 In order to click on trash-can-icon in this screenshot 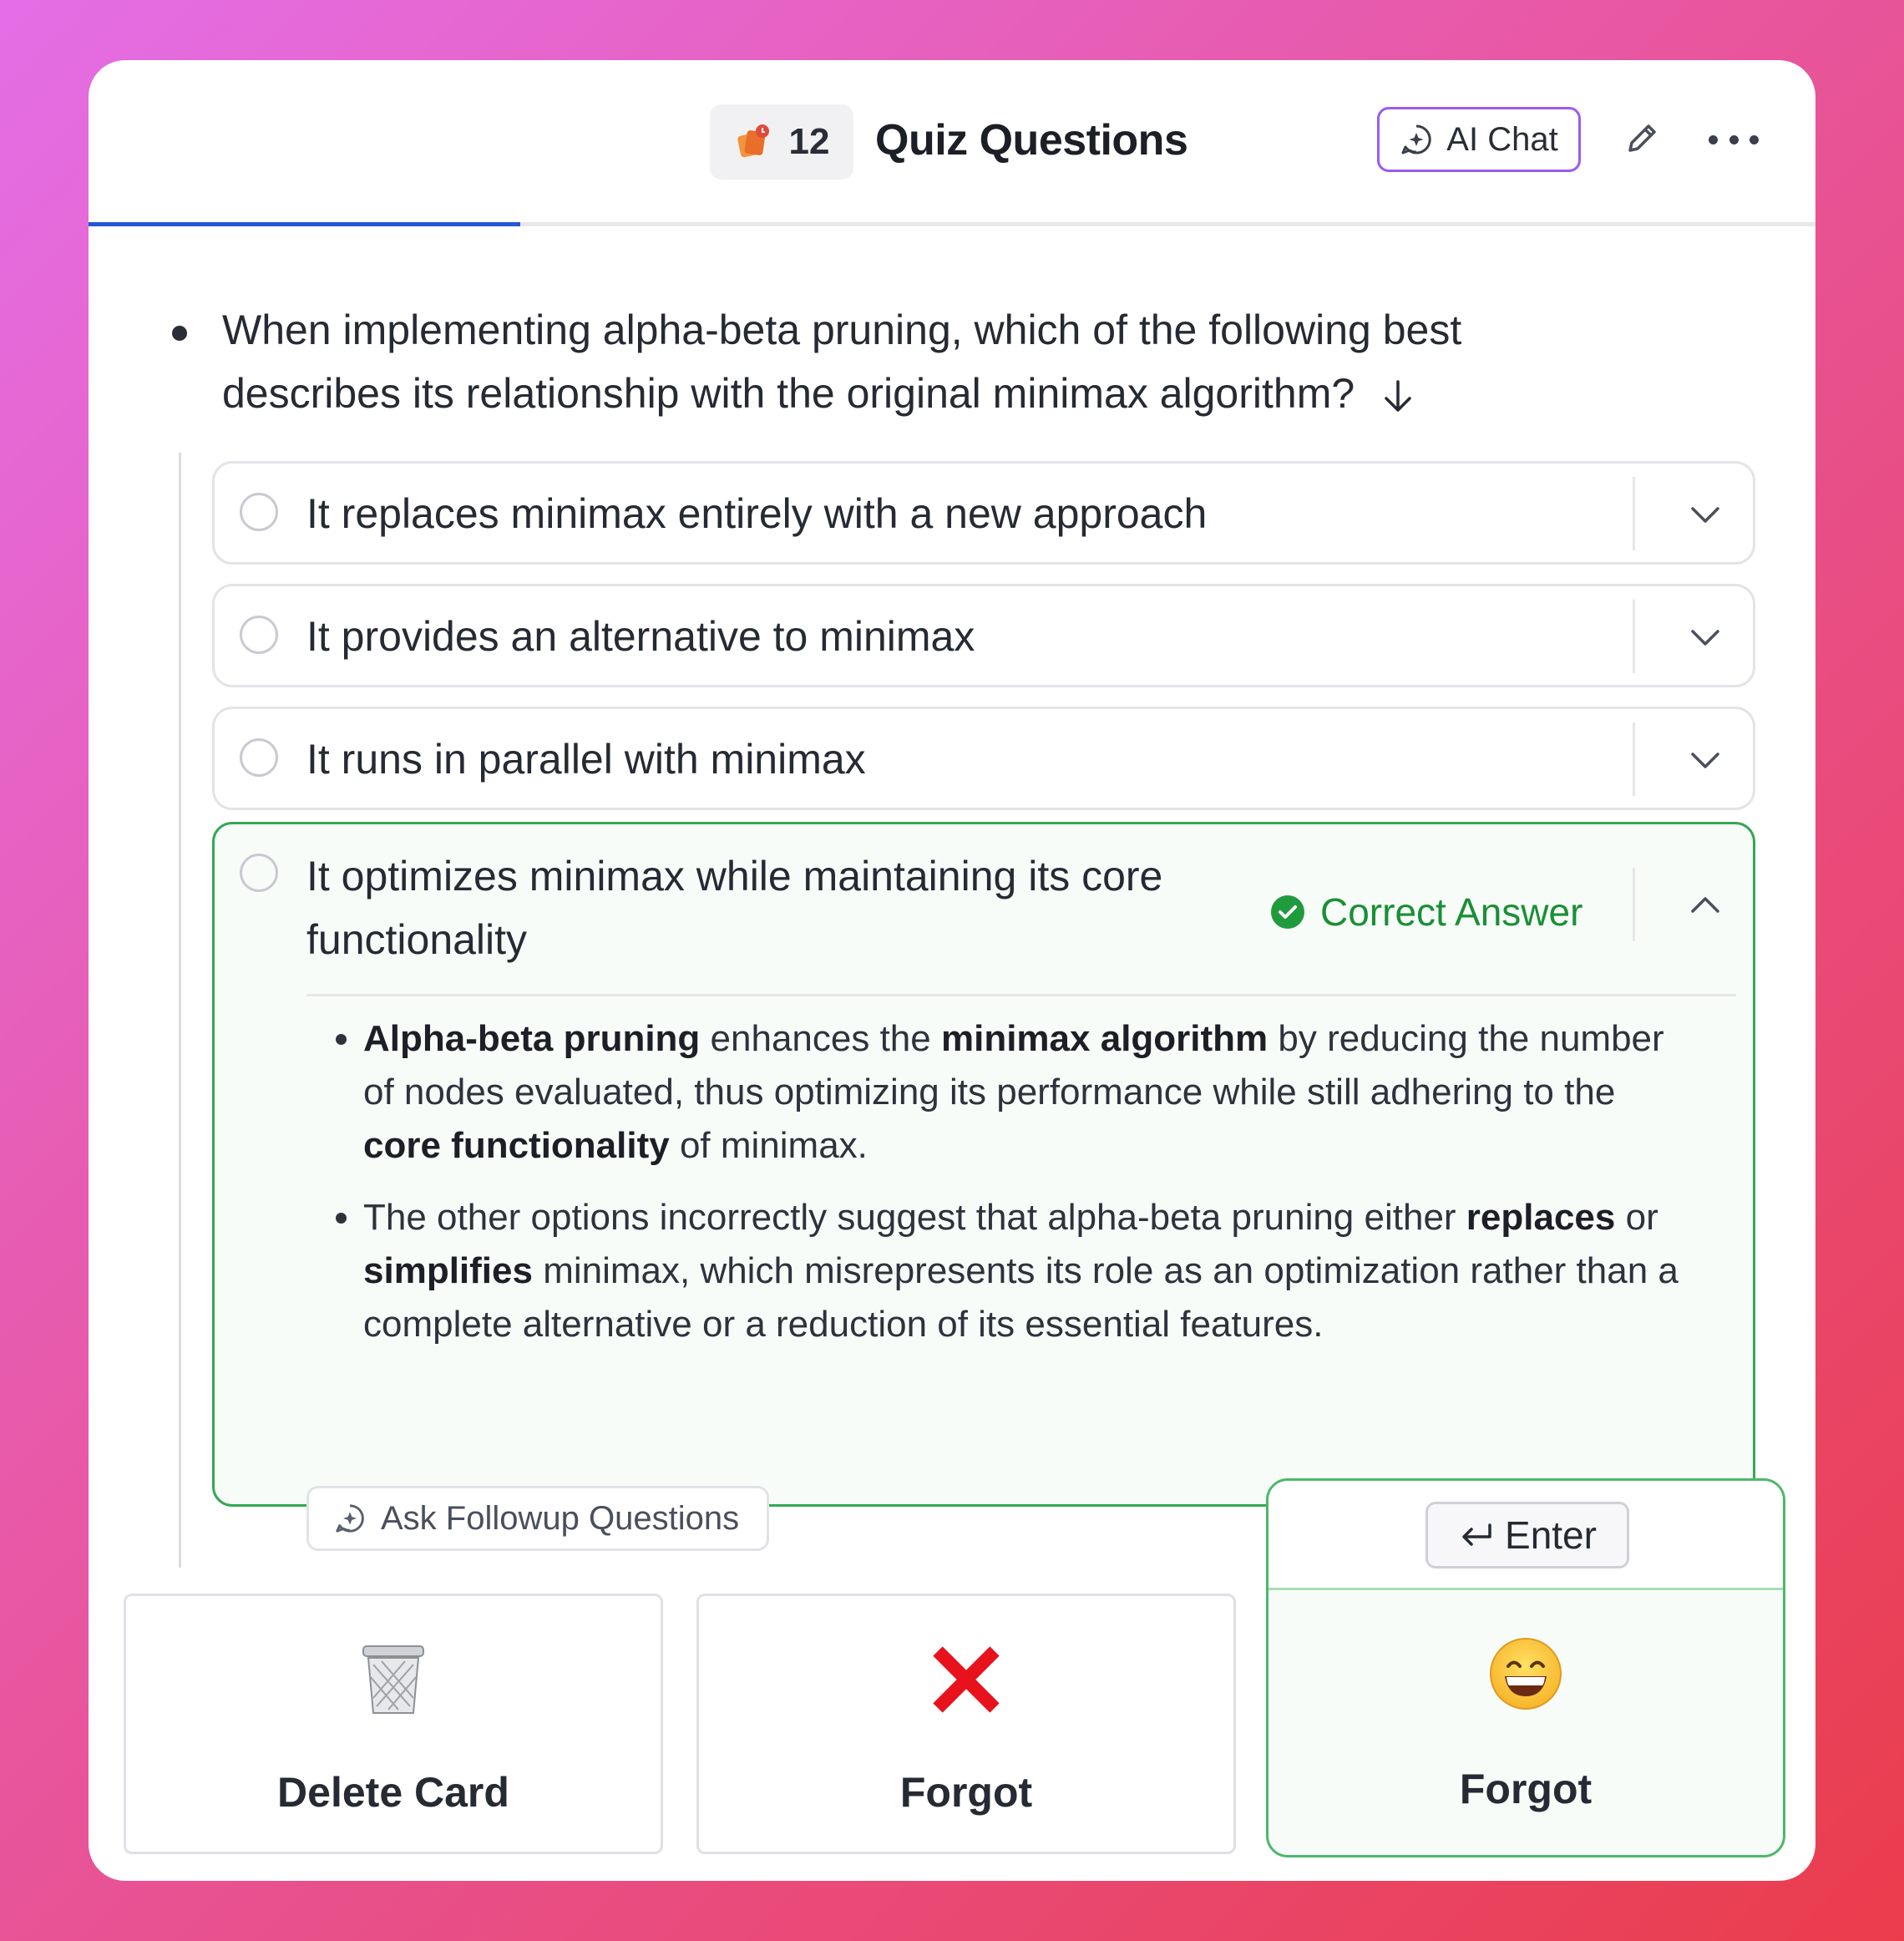, I will do `click(393, 1681)`.